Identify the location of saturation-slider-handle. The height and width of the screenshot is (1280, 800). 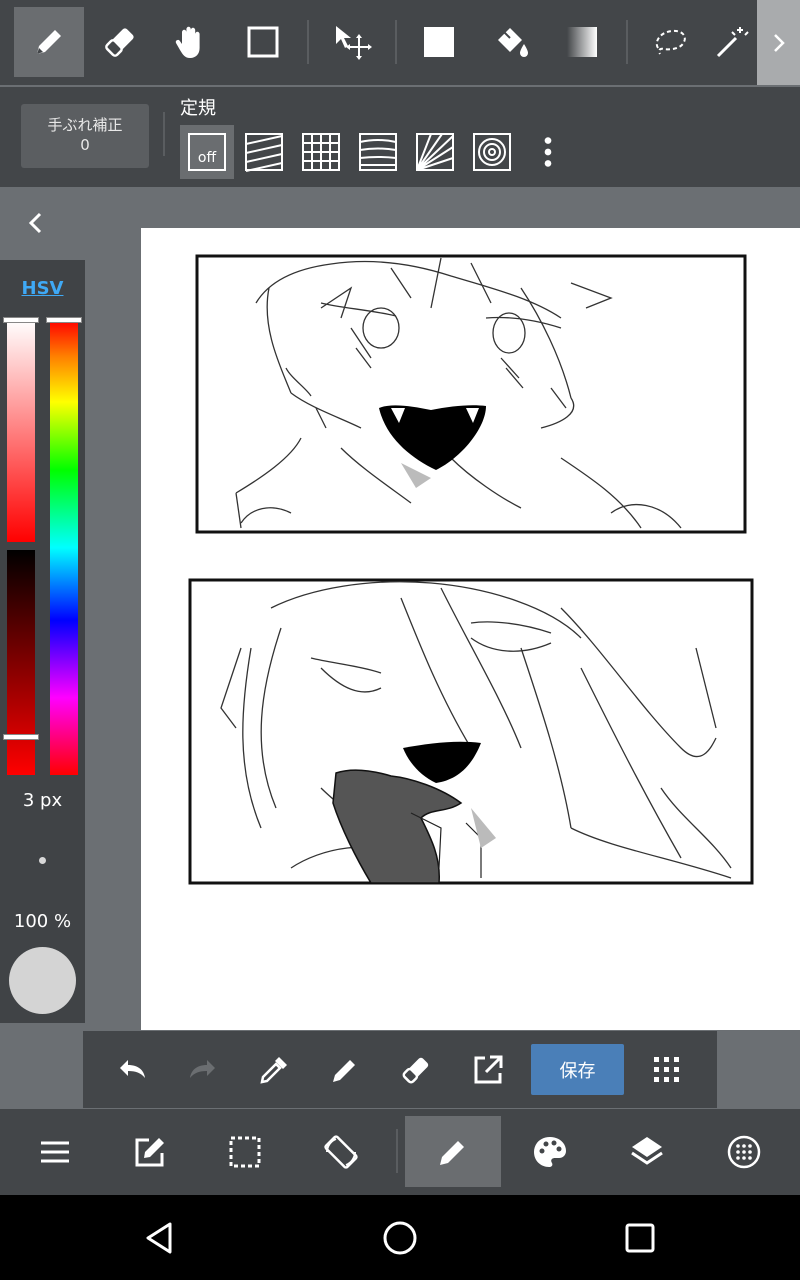
(21, 320).